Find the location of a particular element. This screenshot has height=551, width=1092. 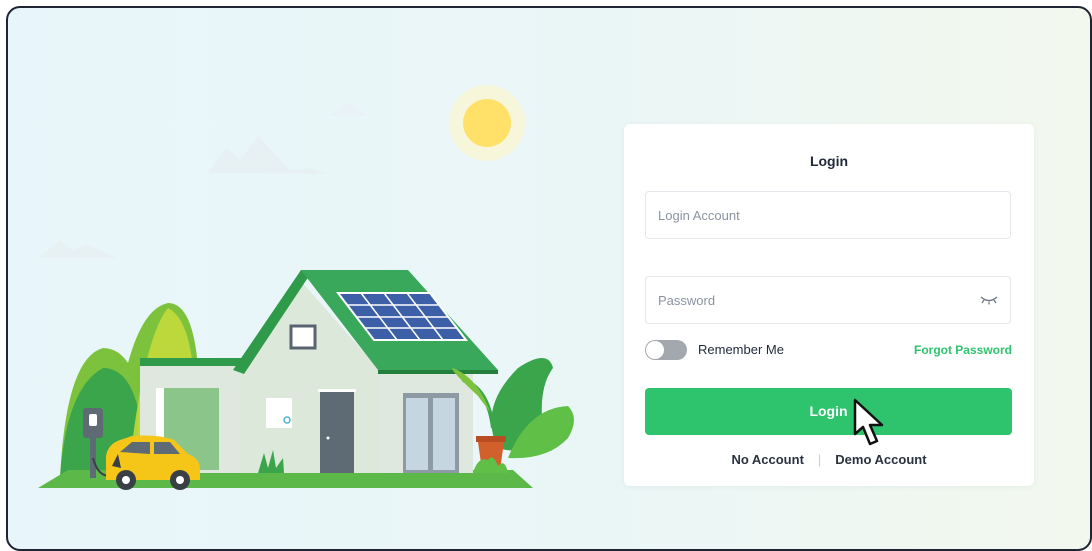

login-account-input is located at coordinates (828, 215).